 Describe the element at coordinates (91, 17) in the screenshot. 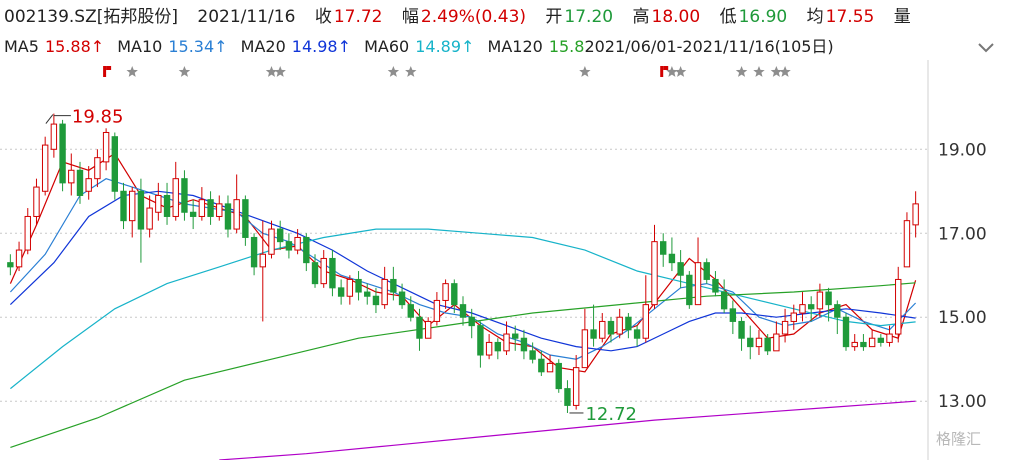

I see `stock-symbol: 002139.SZ[拓邦股份]` at that location.